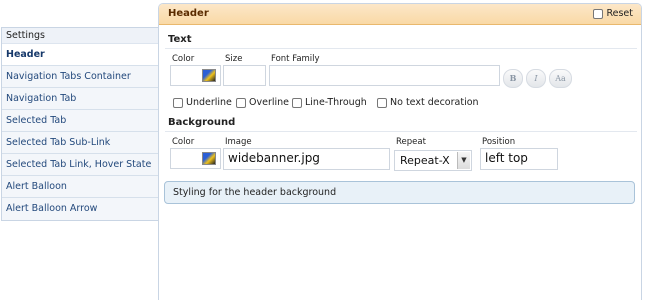  What do you see at coordinates (463, 160) in the screenshot?
I see `chevron-down-icon: ▼` at bounding box center [463, 160].